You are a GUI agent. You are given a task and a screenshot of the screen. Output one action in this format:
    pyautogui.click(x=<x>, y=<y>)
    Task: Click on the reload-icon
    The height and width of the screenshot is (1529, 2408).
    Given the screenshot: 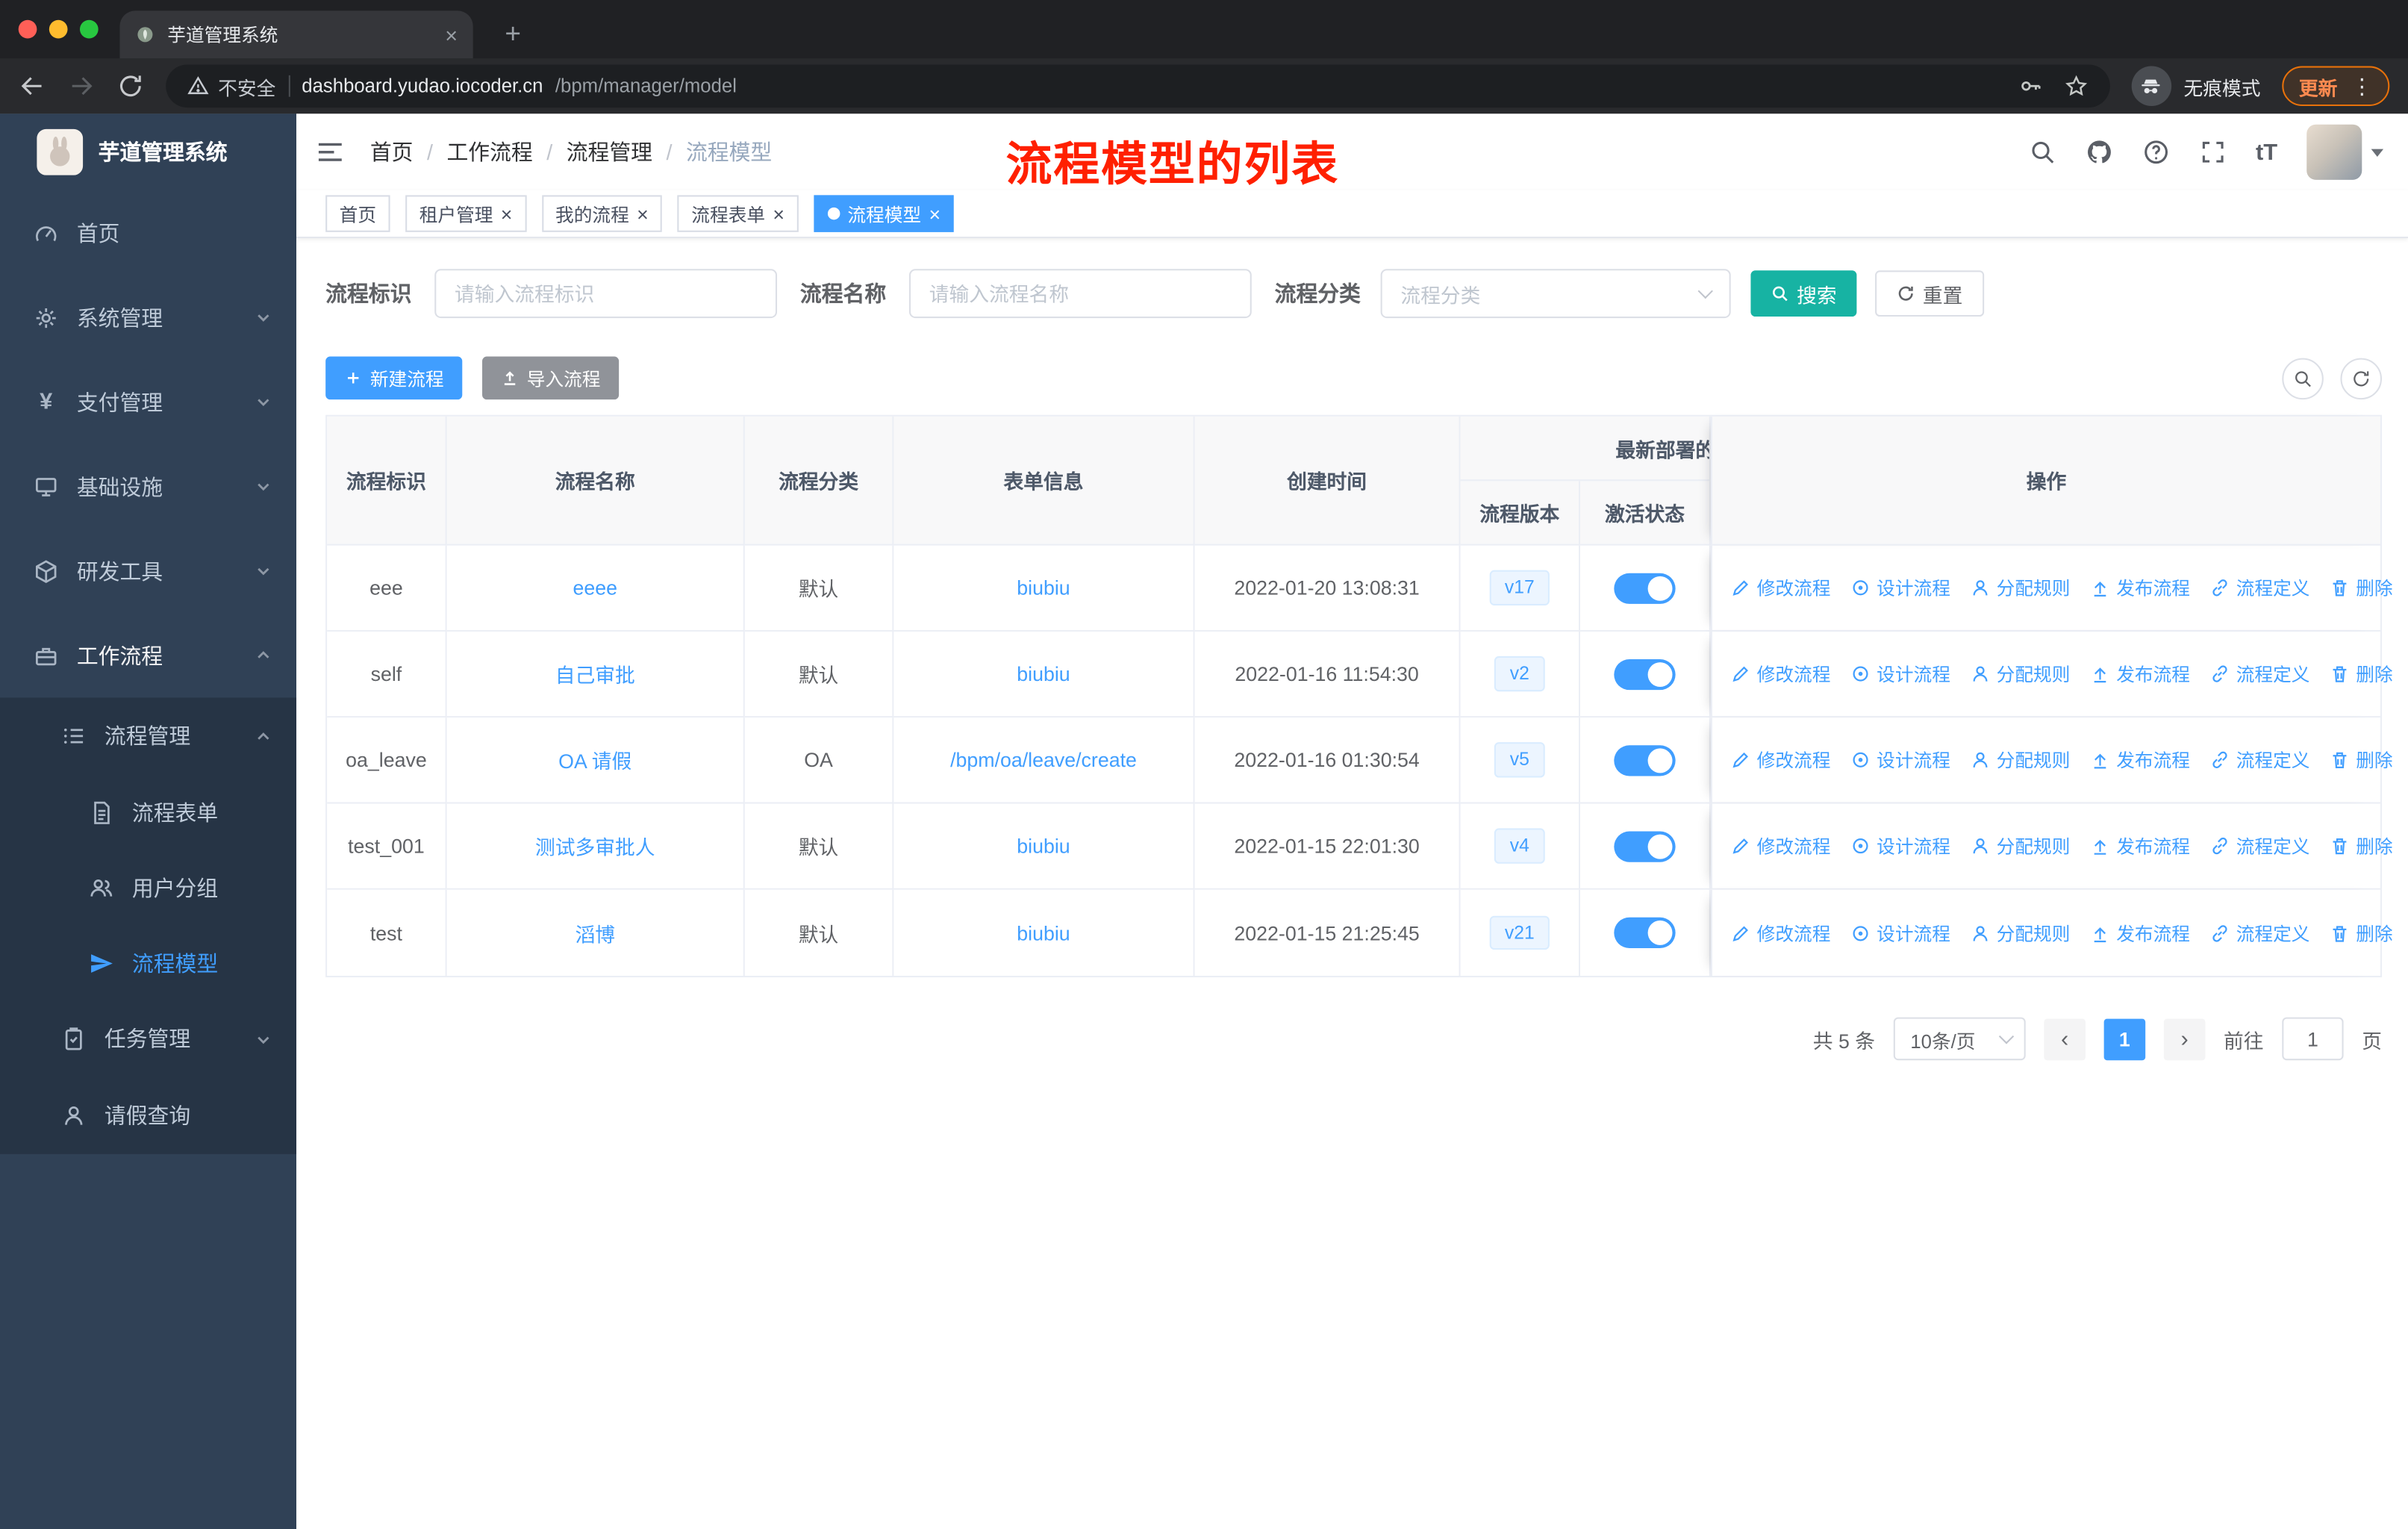 What is the action you would take?
    pyautogui.click(x=130, y=86)
    